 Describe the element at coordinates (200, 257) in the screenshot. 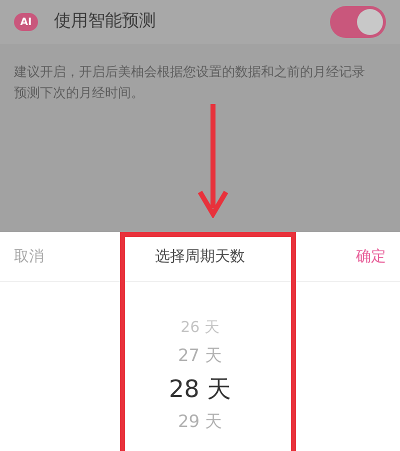

I see `sheet-title: 选择周期天数` at that location.